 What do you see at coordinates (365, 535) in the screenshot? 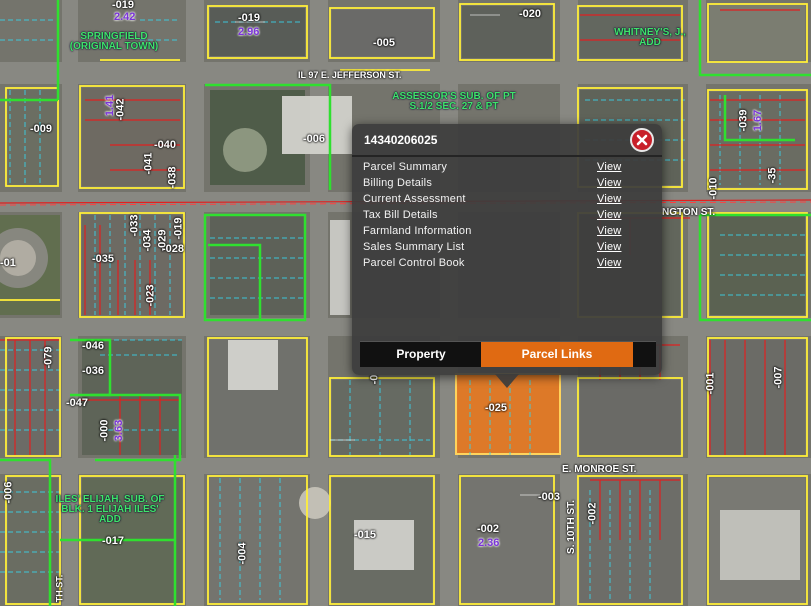
I see `parcel-label: -015` at bounding box center [365, 535].